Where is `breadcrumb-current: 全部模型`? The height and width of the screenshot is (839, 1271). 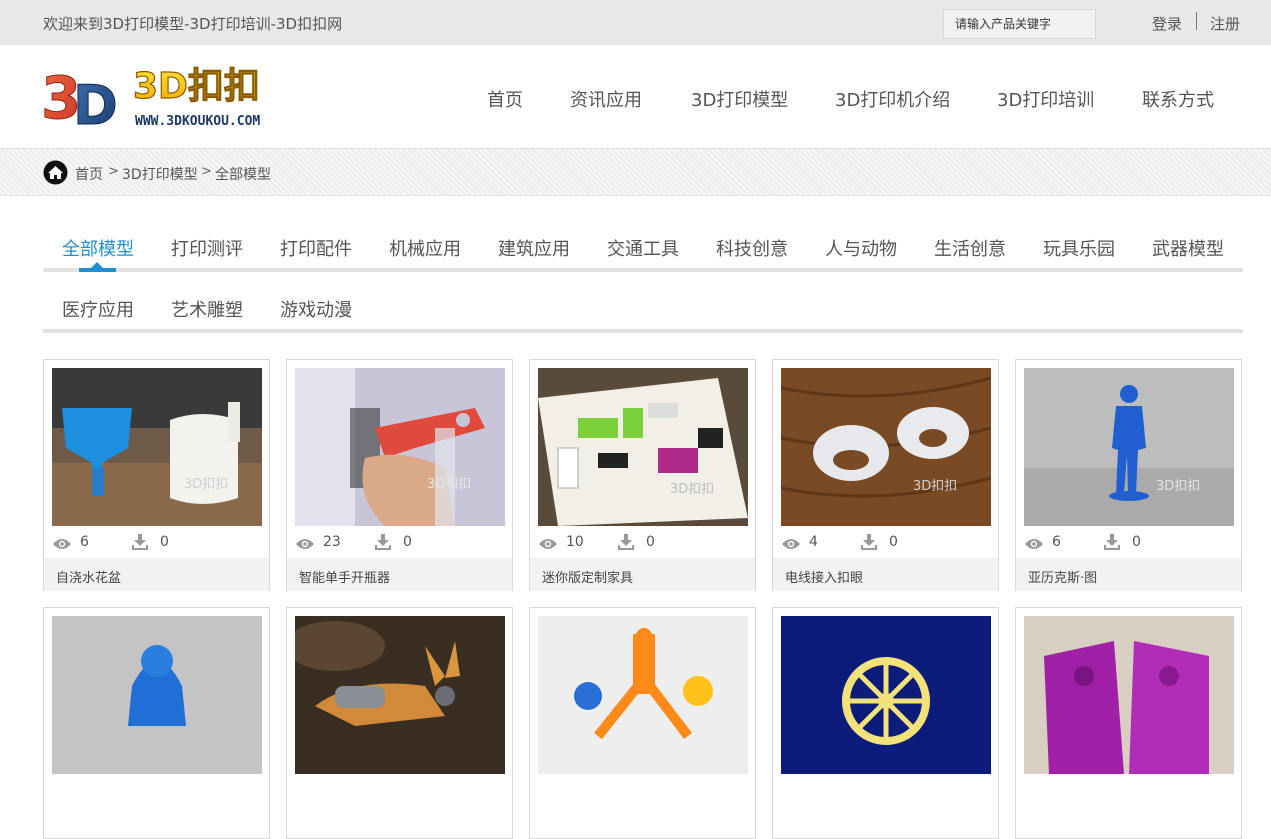 breadcrumb-current: 全部模型 is located at coordinates (243, 175).